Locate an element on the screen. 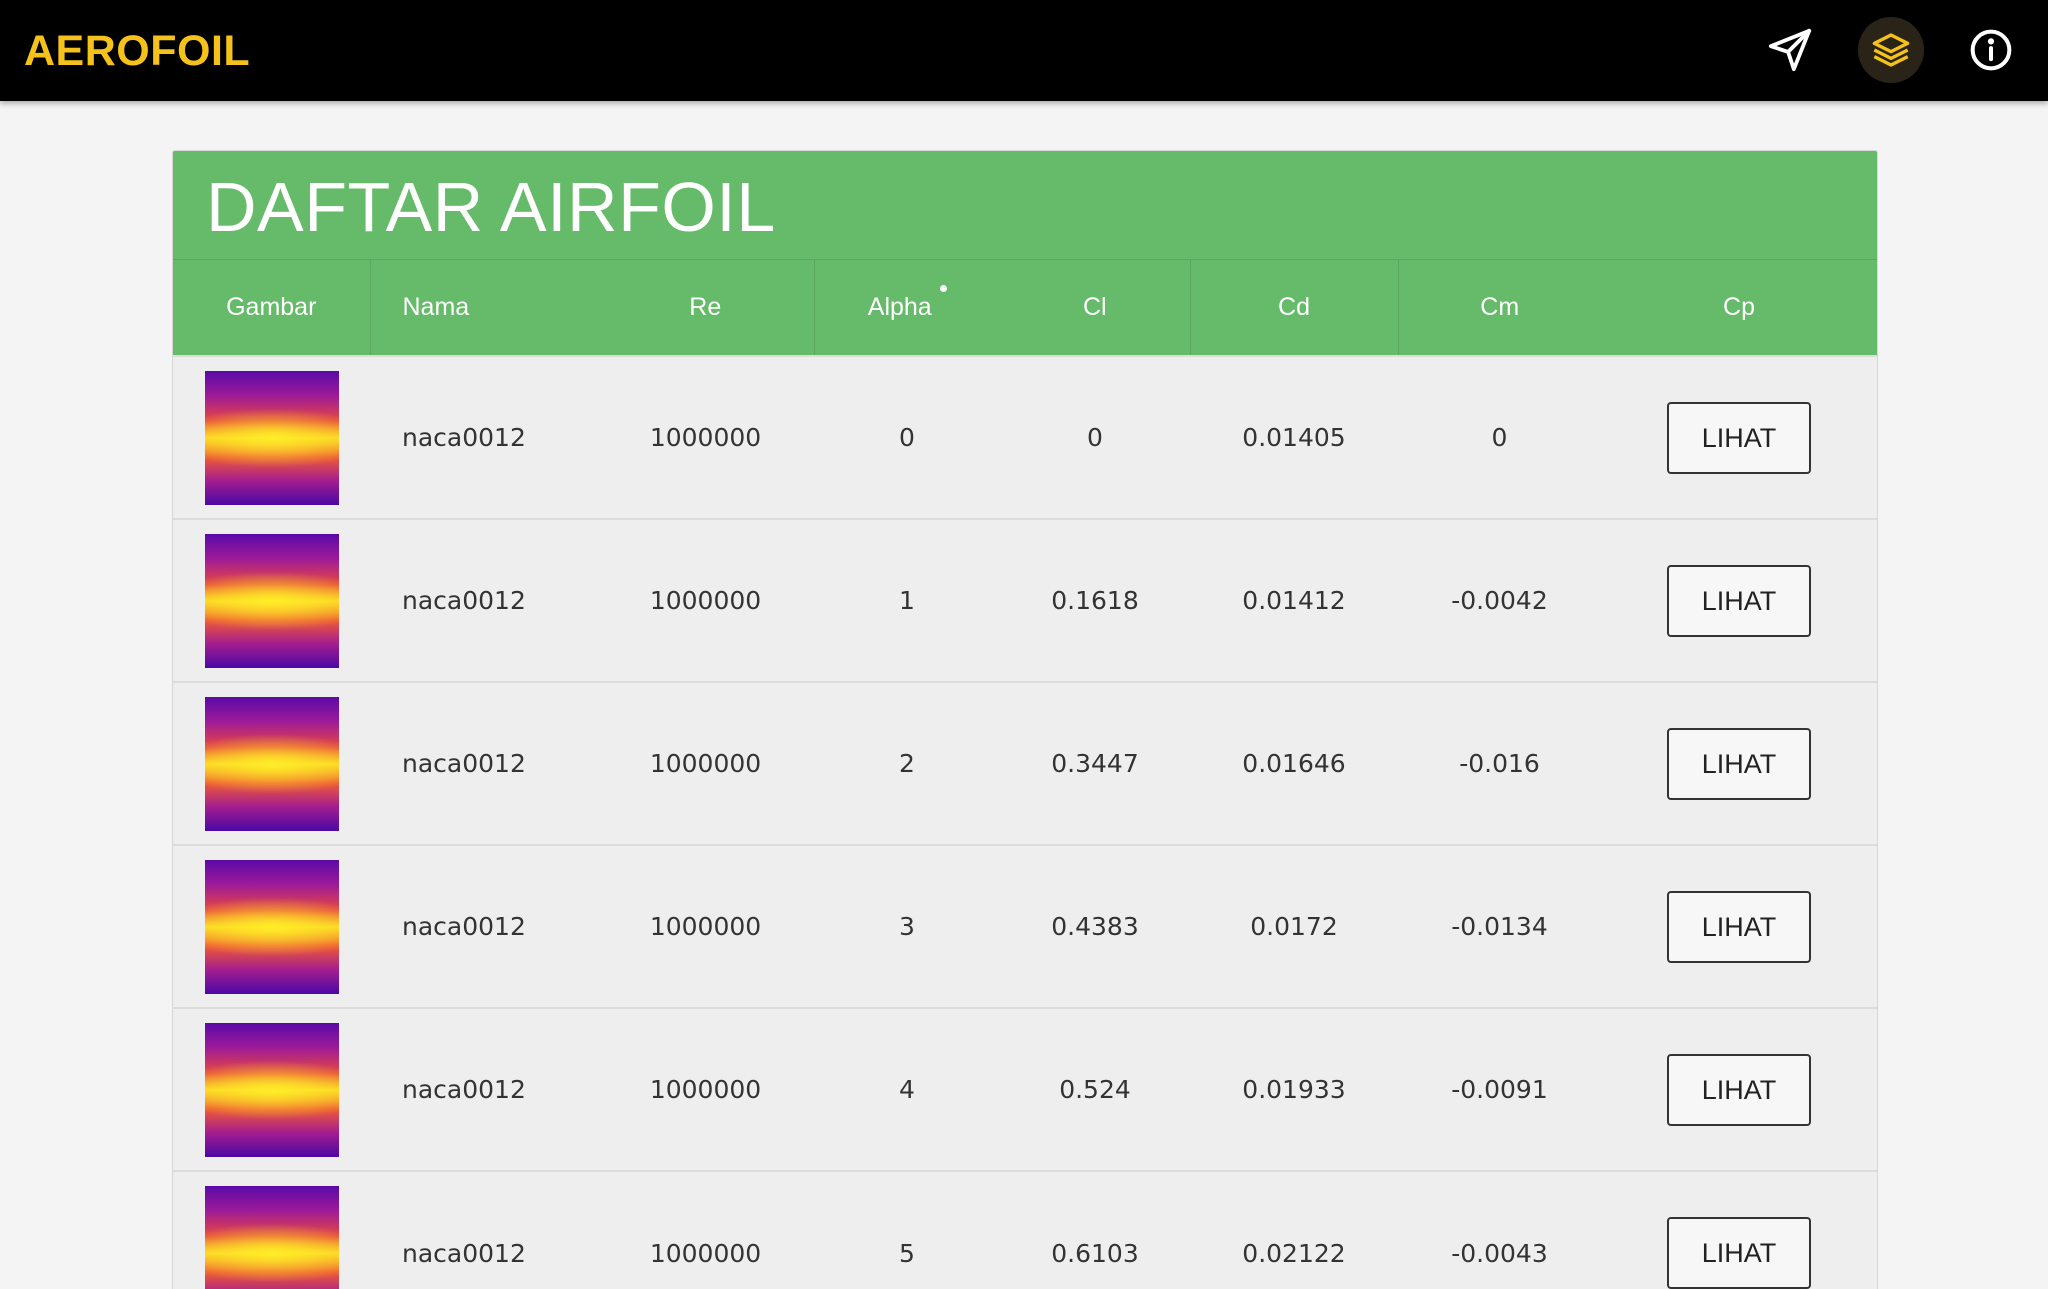 This screenshot has height=1289, width=2048. cell-cm: -0.016 is located at coordinates (1499, 763).